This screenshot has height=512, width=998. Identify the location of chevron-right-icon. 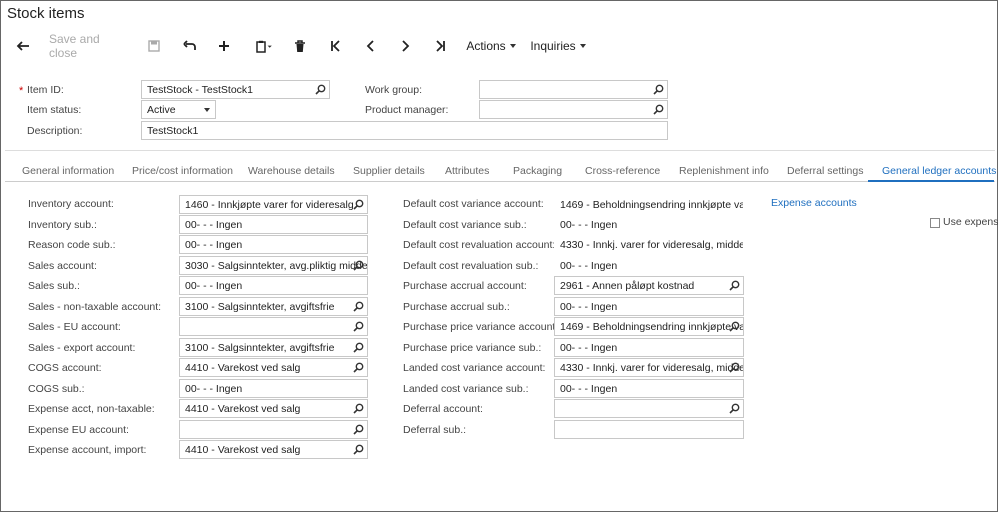
(406, 46).